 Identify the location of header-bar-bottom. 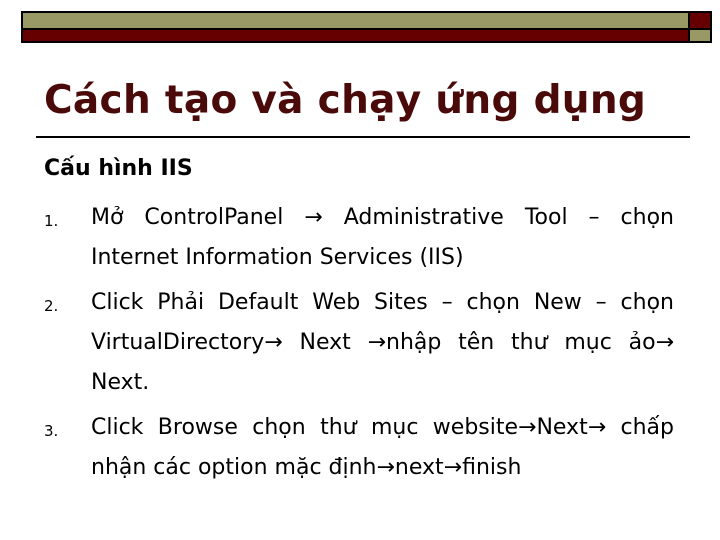
(355, 35).